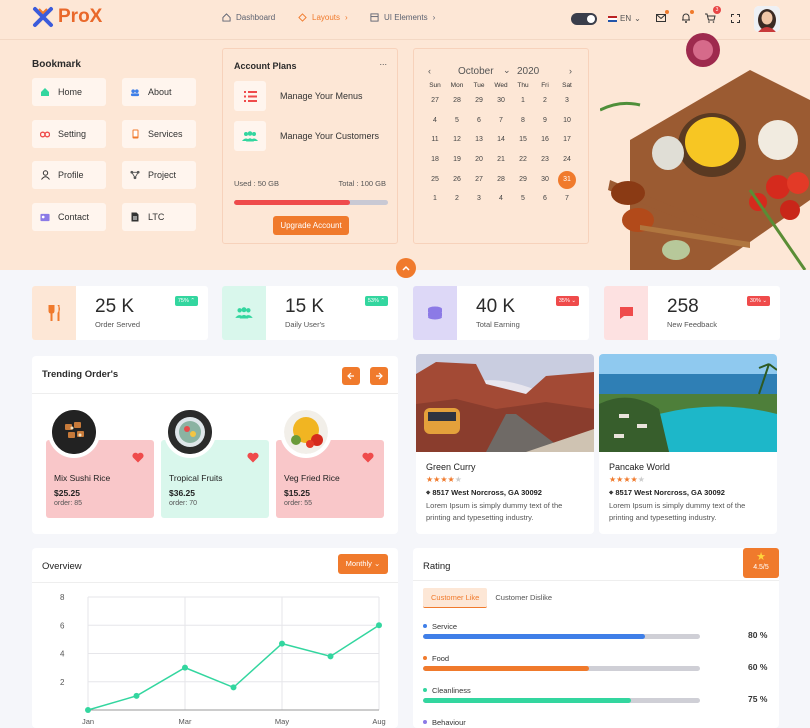 The image size is (810, 728). Describe the element at coordinates (523, 140) in the screenshot. I see `calendar-day: 15` at that location.